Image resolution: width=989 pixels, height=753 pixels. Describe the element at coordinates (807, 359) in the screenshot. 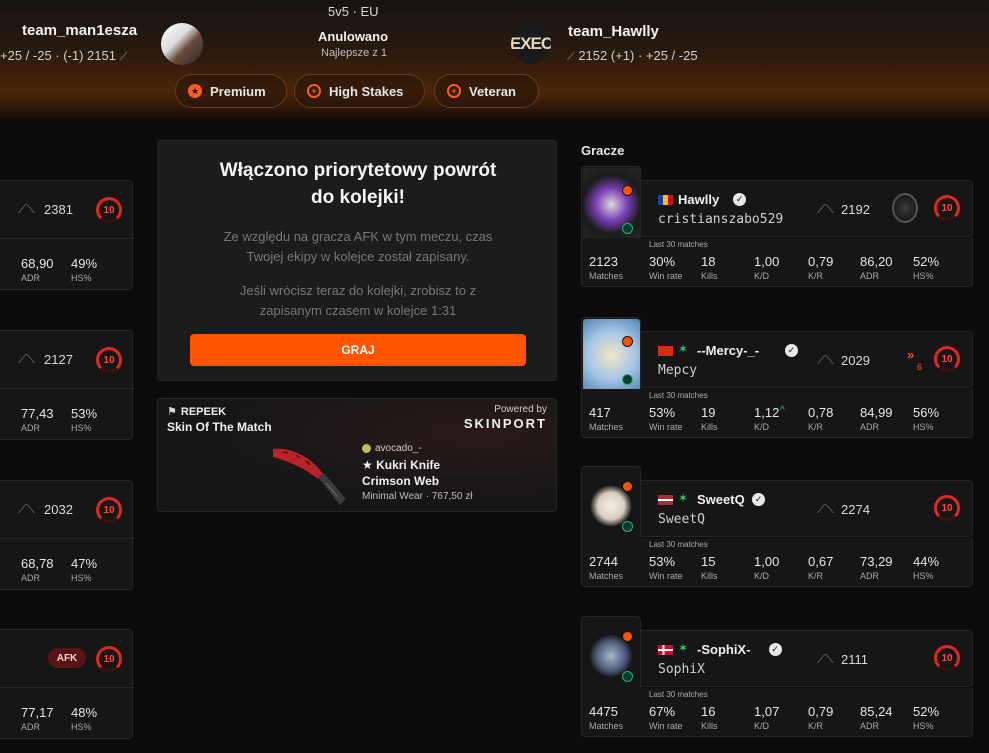

I see `player-info-card: ✶ --Mercy-_- ✓ Мерсу ⟋⟍ 2029 » 6 10` at that location.